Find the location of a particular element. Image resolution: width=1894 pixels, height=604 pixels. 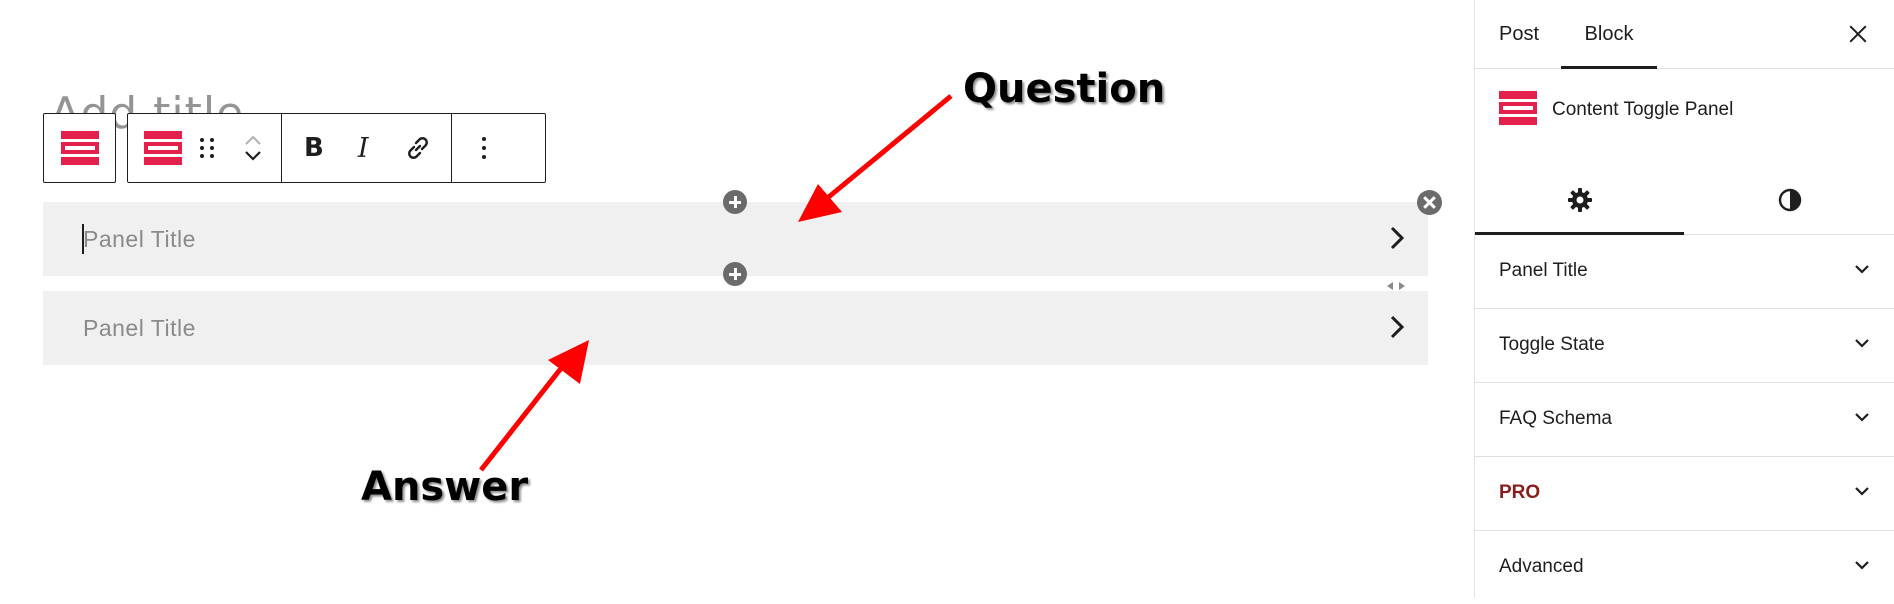

section-label: FAQ Schema is located at coordinates (1555, 418).